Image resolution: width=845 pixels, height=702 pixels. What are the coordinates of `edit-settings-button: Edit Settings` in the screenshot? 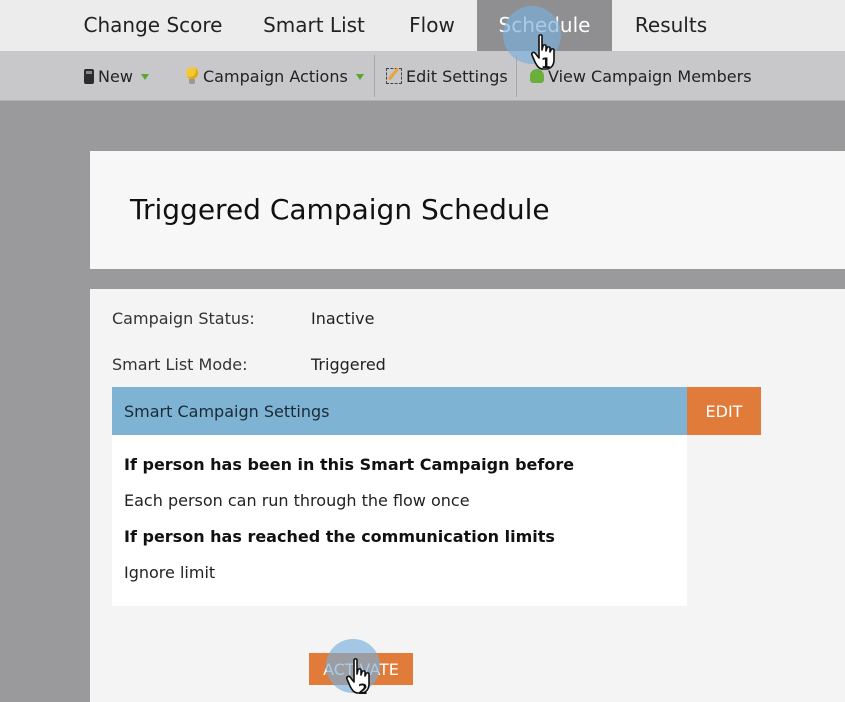 It's located at (447, 76).